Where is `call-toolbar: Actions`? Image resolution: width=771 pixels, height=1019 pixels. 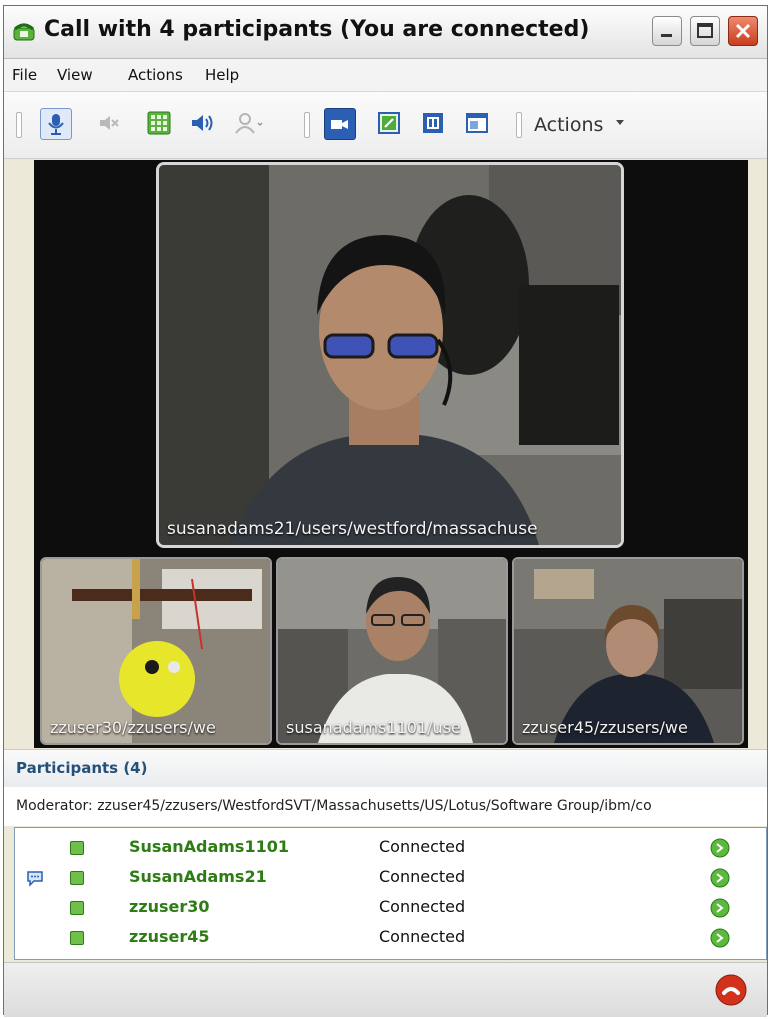
call-toolbar: Actions is located at coordinates (385, 125).